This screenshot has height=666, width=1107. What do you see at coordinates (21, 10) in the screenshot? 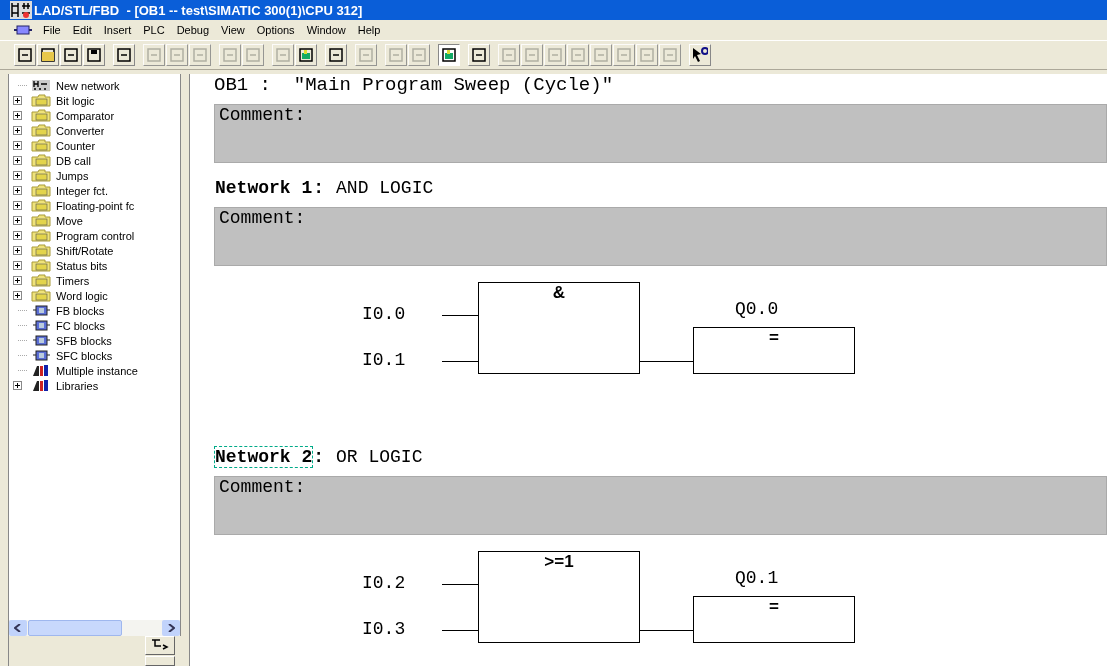
I see `ladder-diagram-icon` at bounding box center [21, 10].